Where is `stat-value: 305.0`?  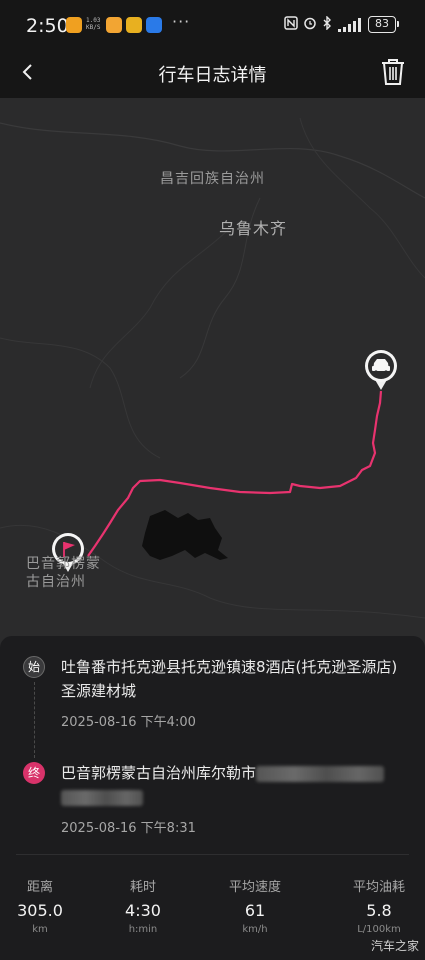 stat-value: 305.0 is located at coordinates (40, 910).